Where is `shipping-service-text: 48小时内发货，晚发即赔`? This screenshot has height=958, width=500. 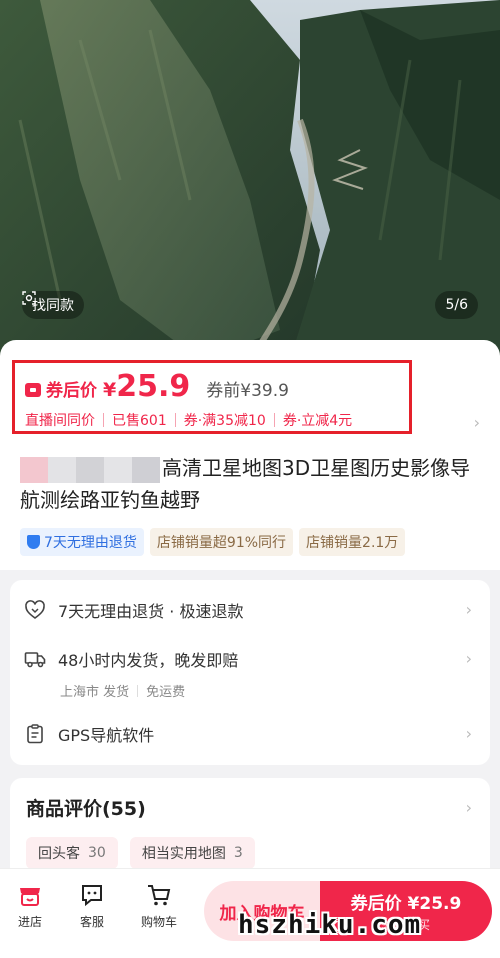 shipping-service-text: 48小时内发货，晚发即赔 is located at coordinates (148, 660).